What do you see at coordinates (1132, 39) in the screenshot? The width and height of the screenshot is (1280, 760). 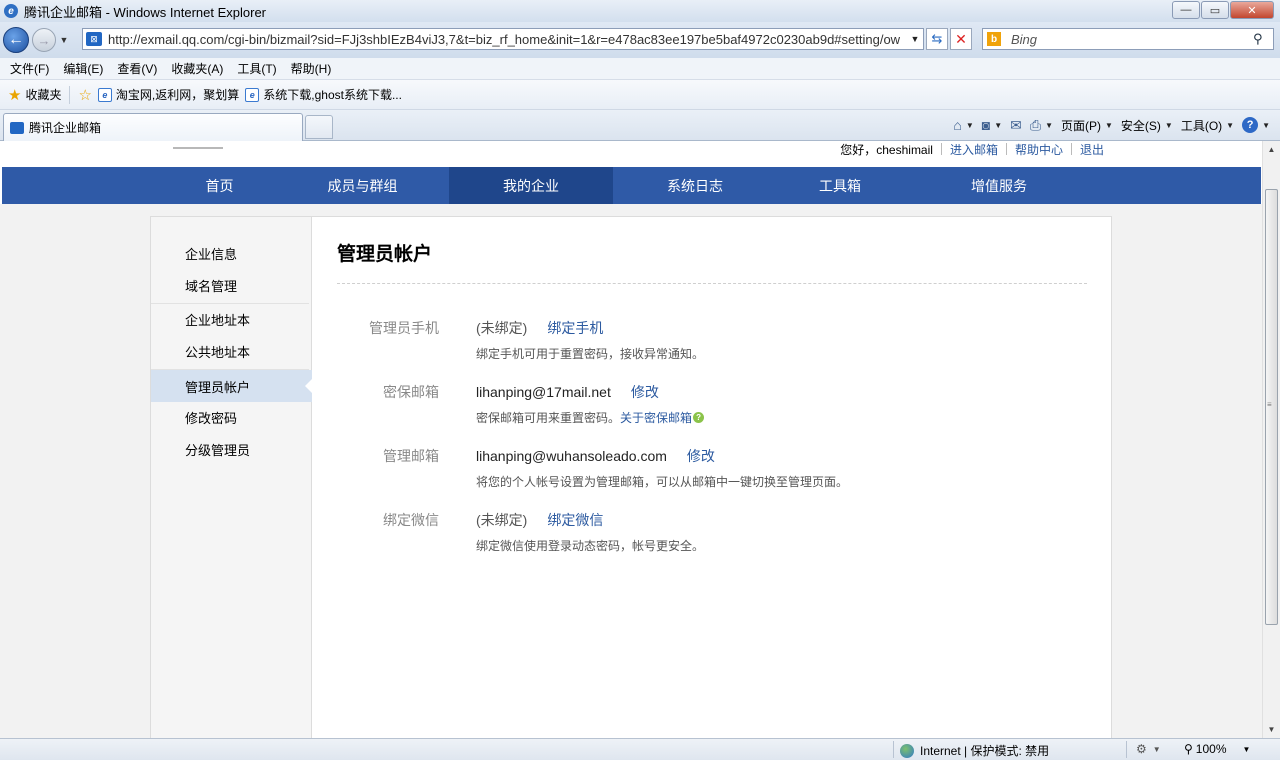 I see `search-placeholder: Bing` at bounding box center [1132, 39].